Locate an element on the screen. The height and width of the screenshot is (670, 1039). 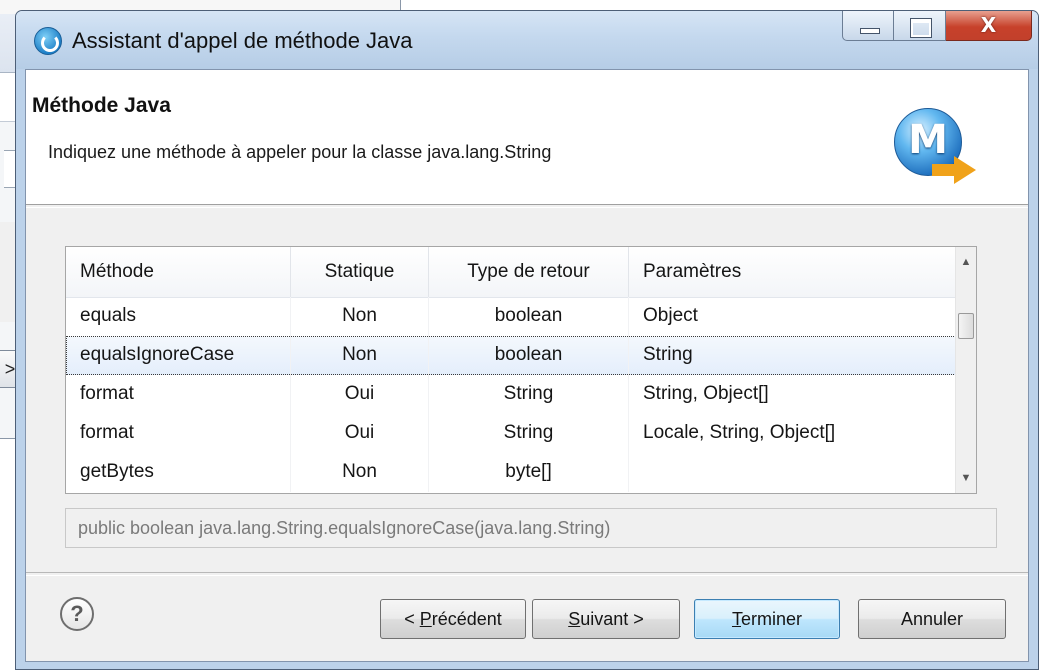
column-header-return-type: Type de retour is located at coordinates (529, 272).